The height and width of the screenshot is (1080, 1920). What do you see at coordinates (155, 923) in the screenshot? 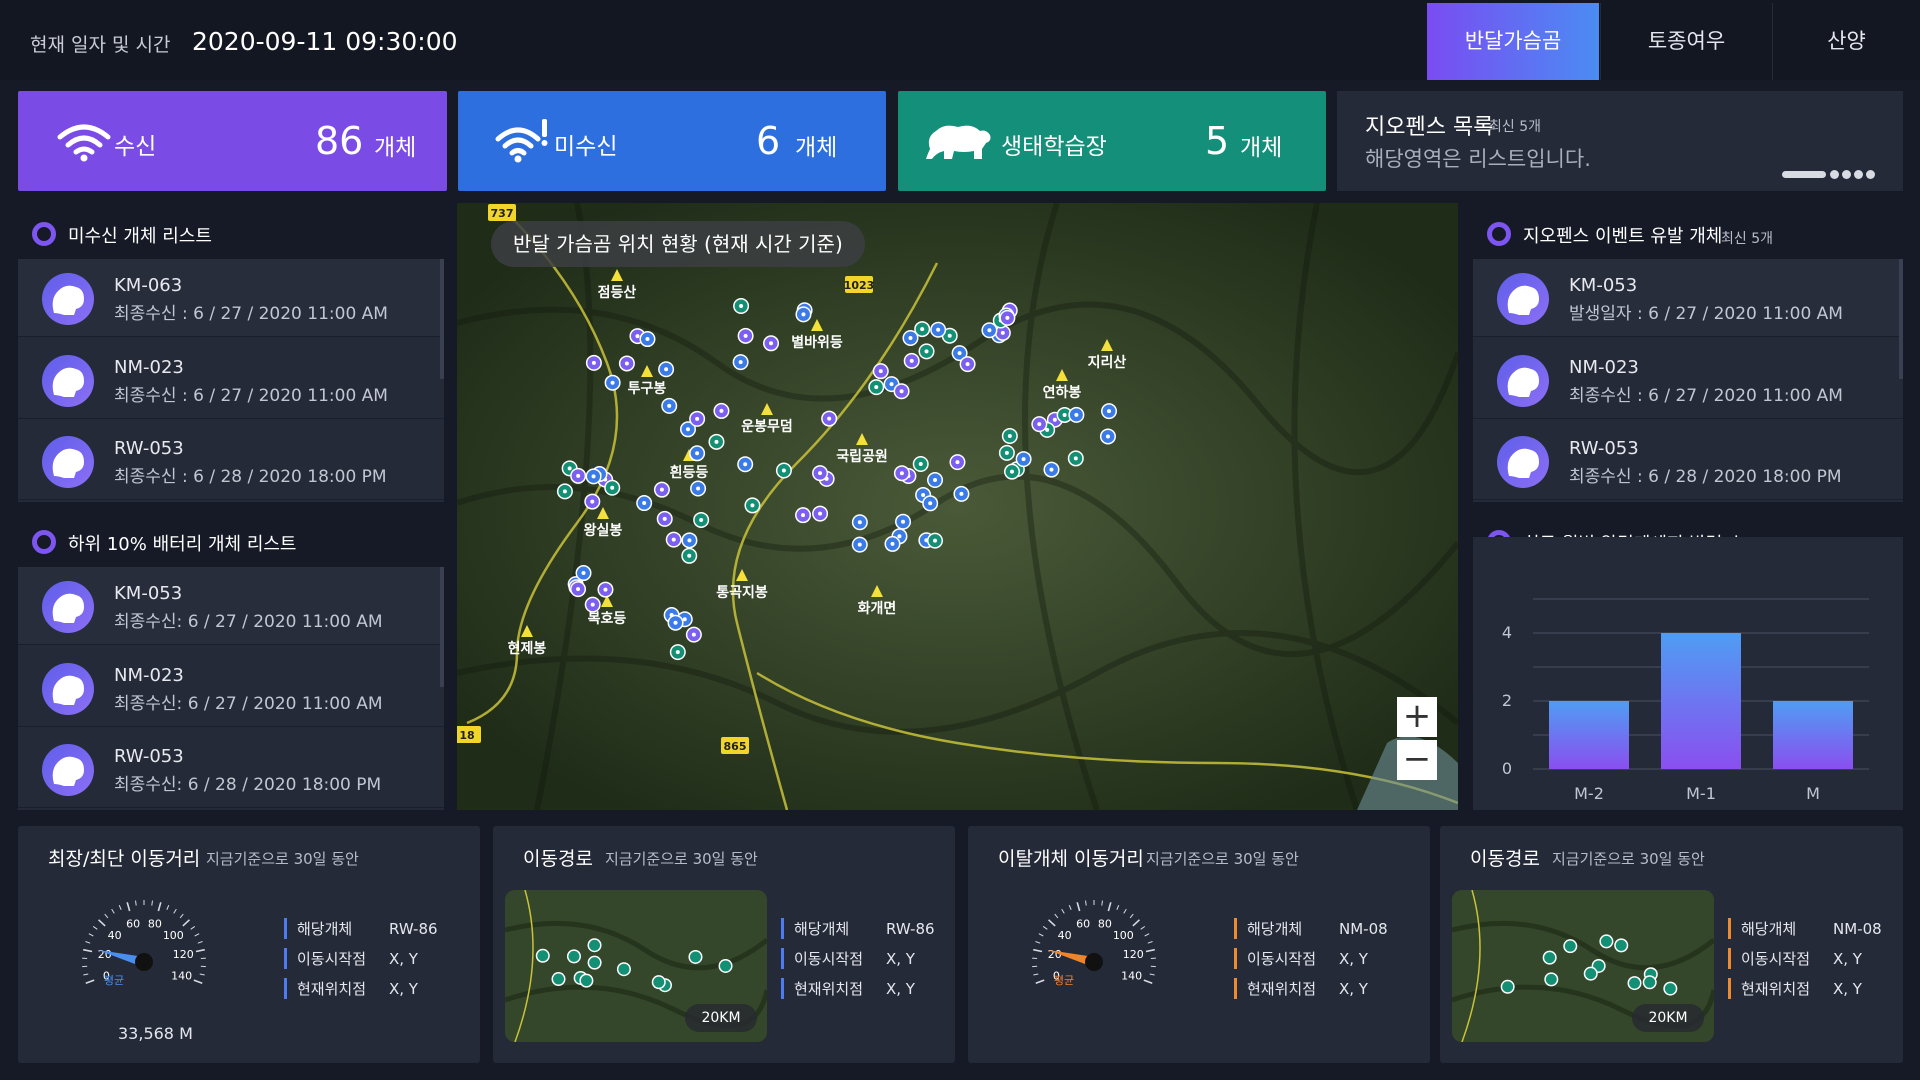
I see `gauge-tick-label: 80` at bounding box center [155, 923].